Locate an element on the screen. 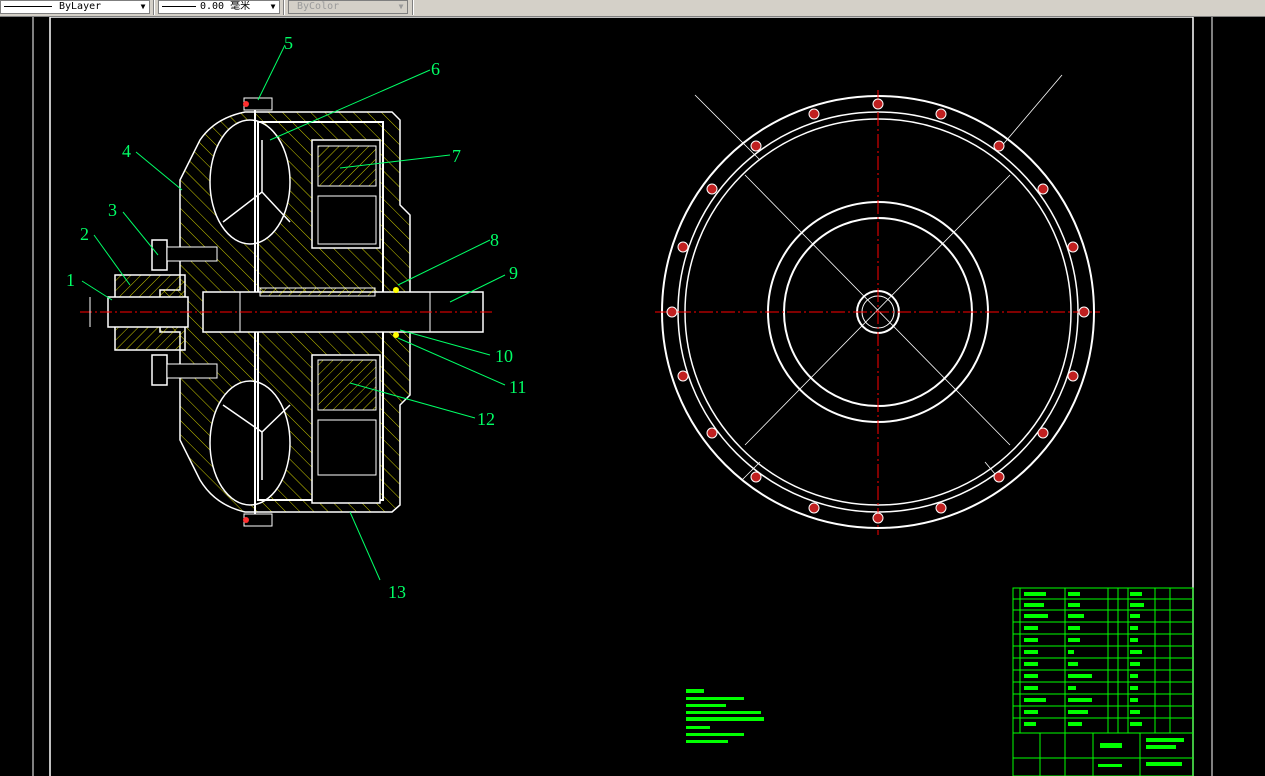 The image size is (1265, 776). technical-notes is located at coordinates (725, 716).